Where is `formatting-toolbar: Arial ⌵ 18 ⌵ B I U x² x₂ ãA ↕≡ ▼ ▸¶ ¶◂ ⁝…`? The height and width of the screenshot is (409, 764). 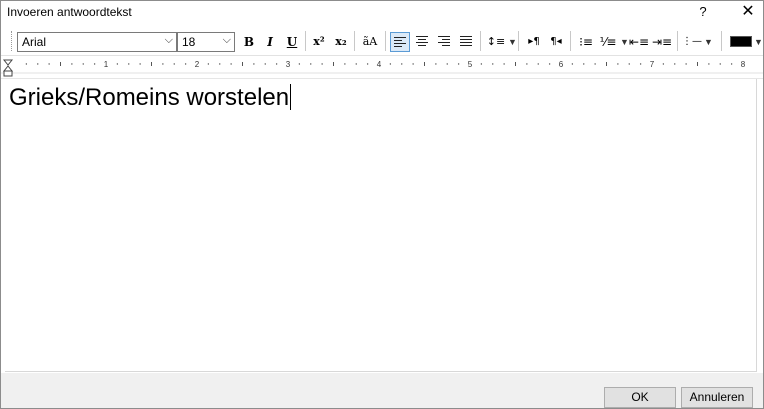 formatting-toolbar: Arial ⌵ 18 ⌵ B I U x² x₂ ãA ↕≡ ▼ ▸¶ ¶◂ ⁝… is located at coordinates (382, 39).